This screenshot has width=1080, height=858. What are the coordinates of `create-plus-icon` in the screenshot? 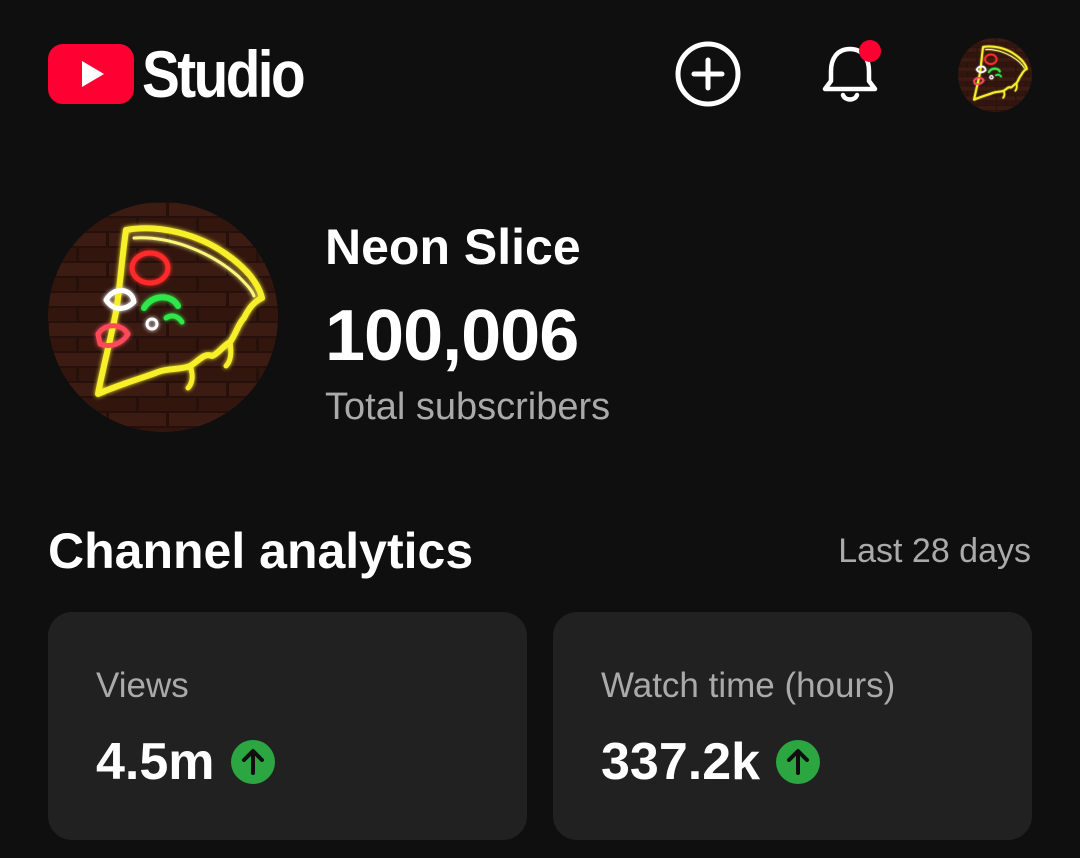 It's located at (708, 74).